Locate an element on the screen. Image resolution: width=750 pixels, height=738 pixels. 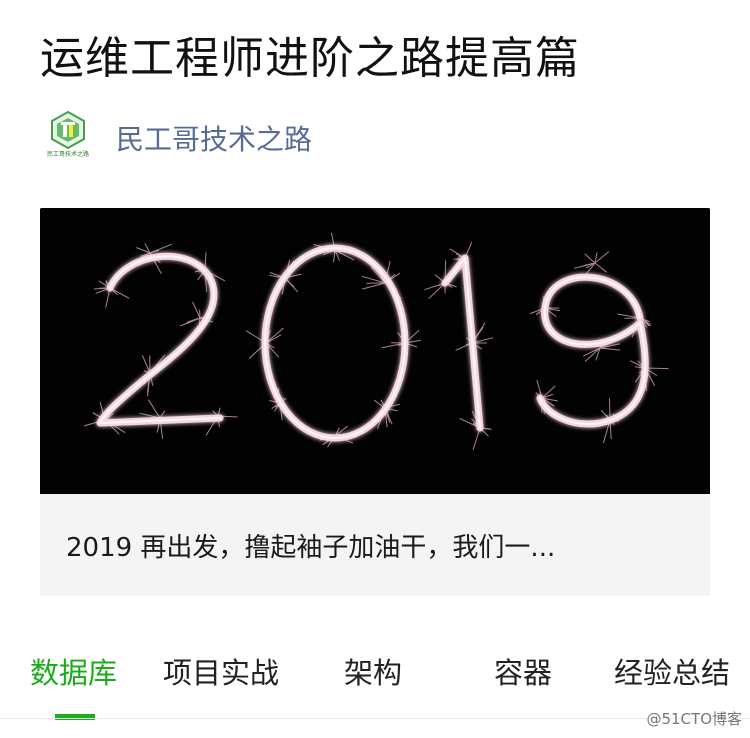
tab-experience-summary: 经验总结 is located at coordinates (672, 671).